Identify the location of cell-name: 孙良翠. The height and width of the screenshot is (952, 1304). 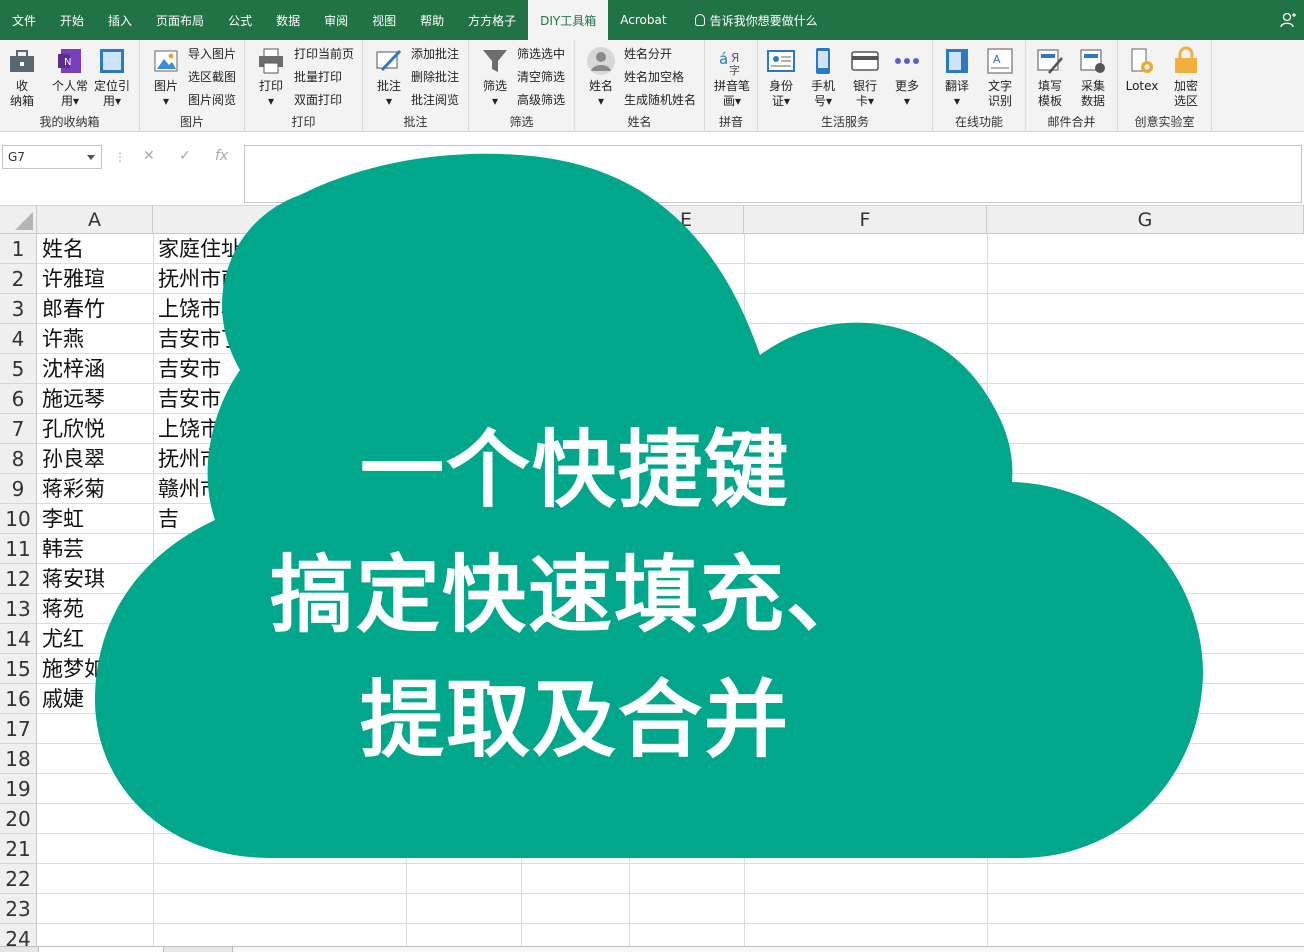
(95, 459).